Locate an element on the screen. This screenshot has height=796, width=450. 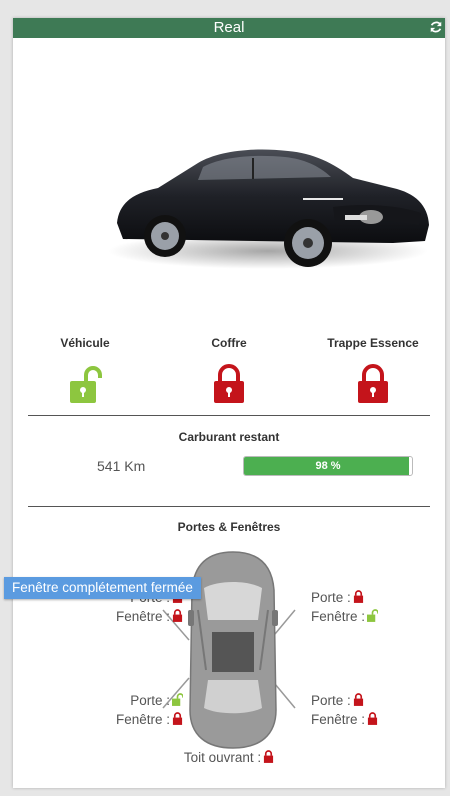
trunk-lock-label: Coffre is located at coordinates (229, 343).